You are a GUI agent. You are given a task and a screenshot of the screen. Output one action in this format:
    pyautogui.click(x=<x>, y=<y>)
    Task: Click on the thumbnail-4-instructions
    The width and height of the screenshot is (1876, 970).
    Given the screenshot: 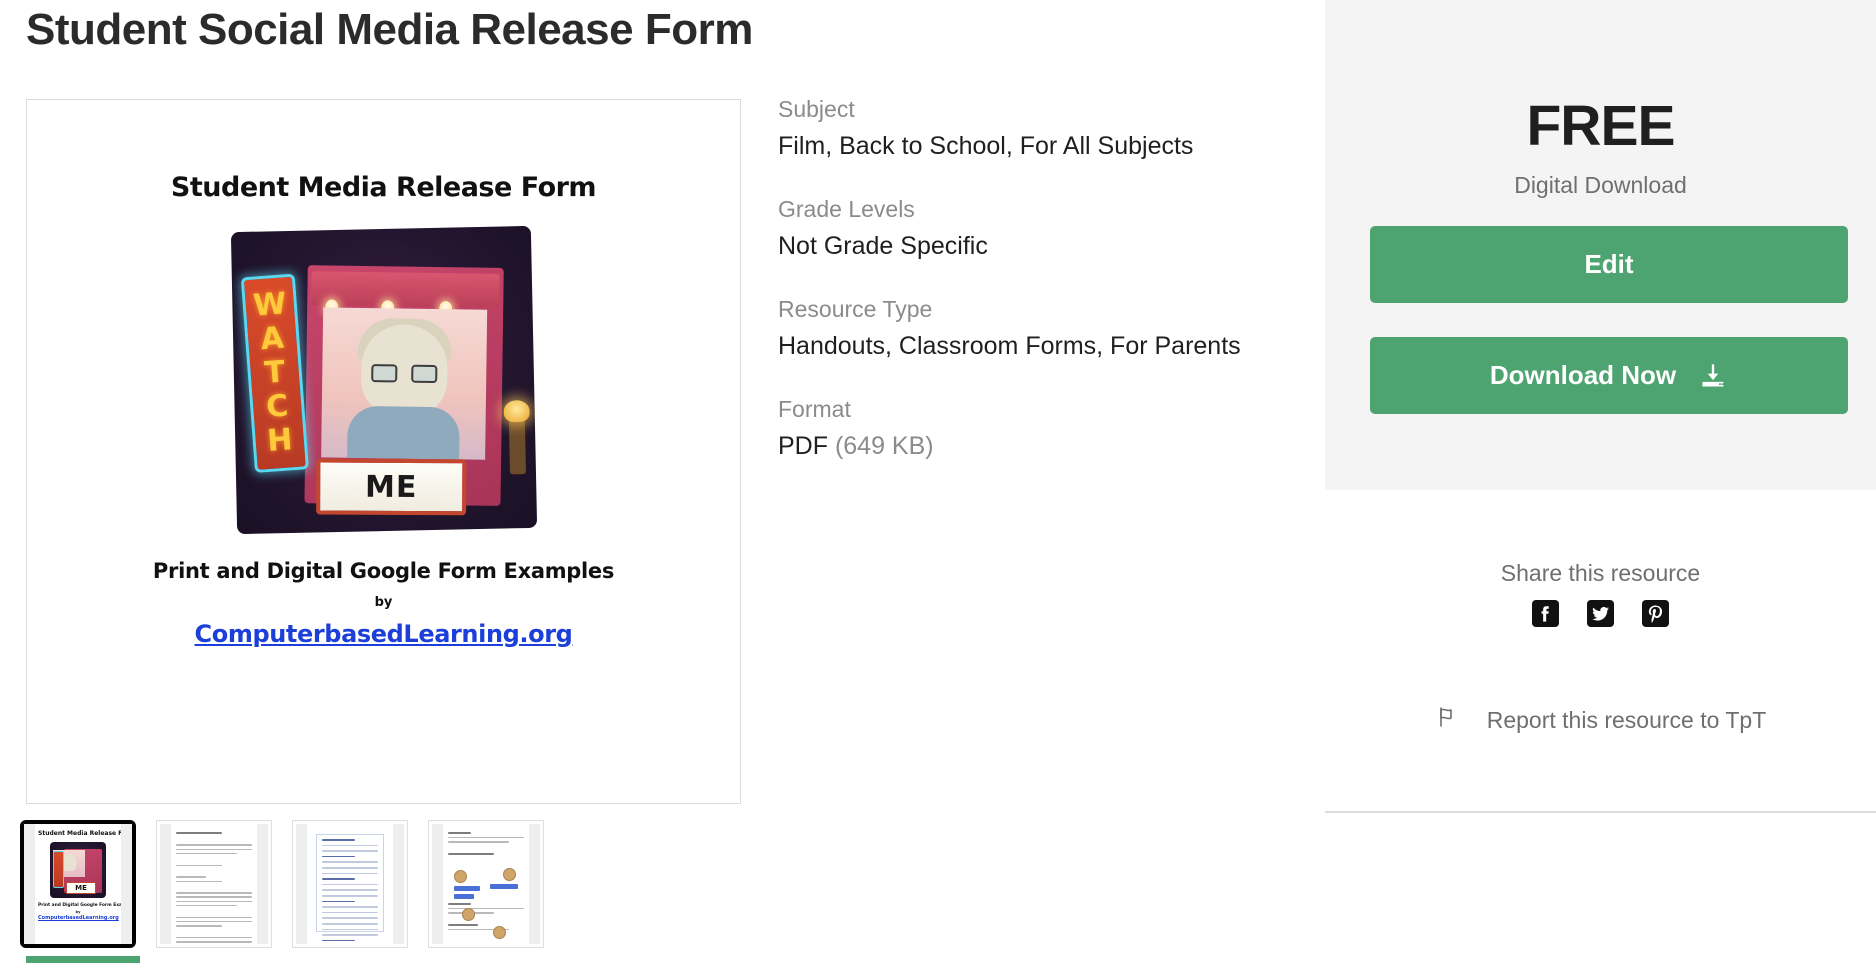 What is the action you would take?
    pyautogui.click(x=486, y=884)
    